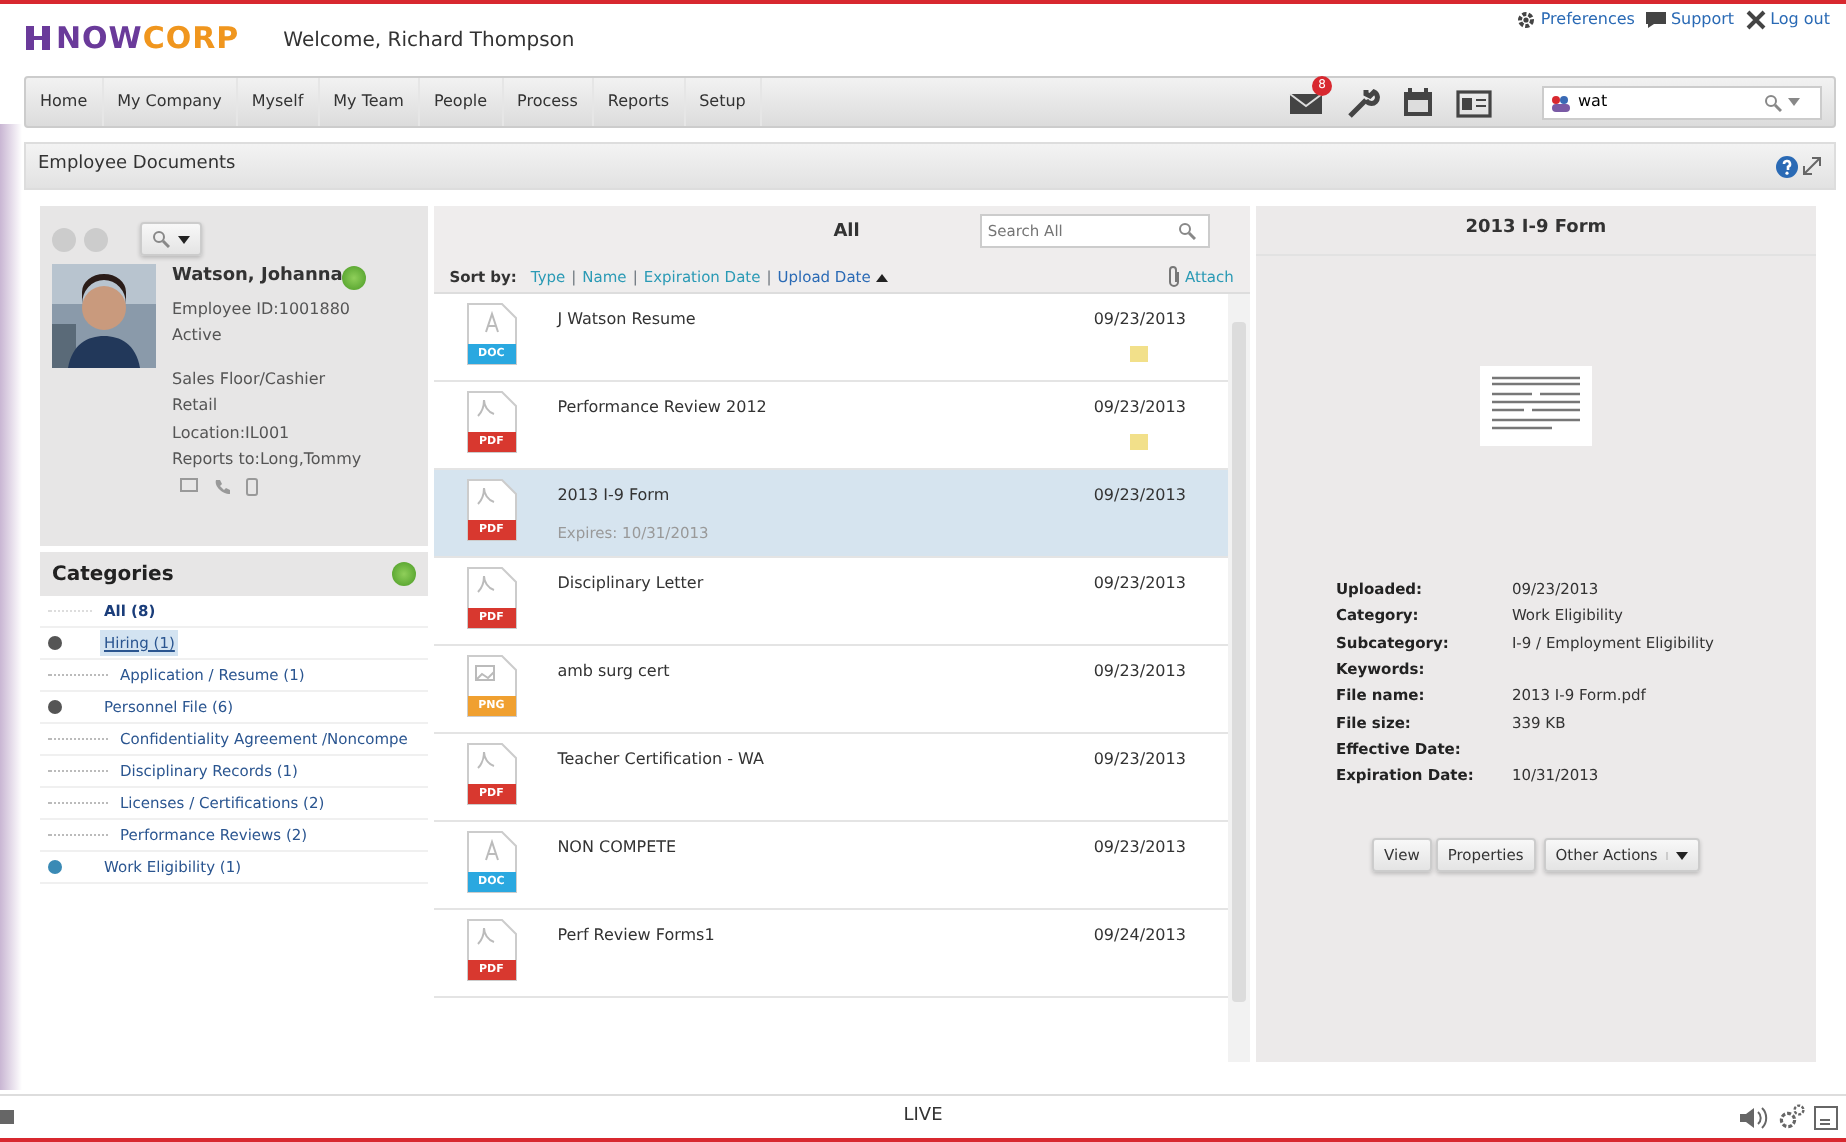 This screenshot has width=1846, height=1142. I want to click on volume-icon, so click(1754, 1117).